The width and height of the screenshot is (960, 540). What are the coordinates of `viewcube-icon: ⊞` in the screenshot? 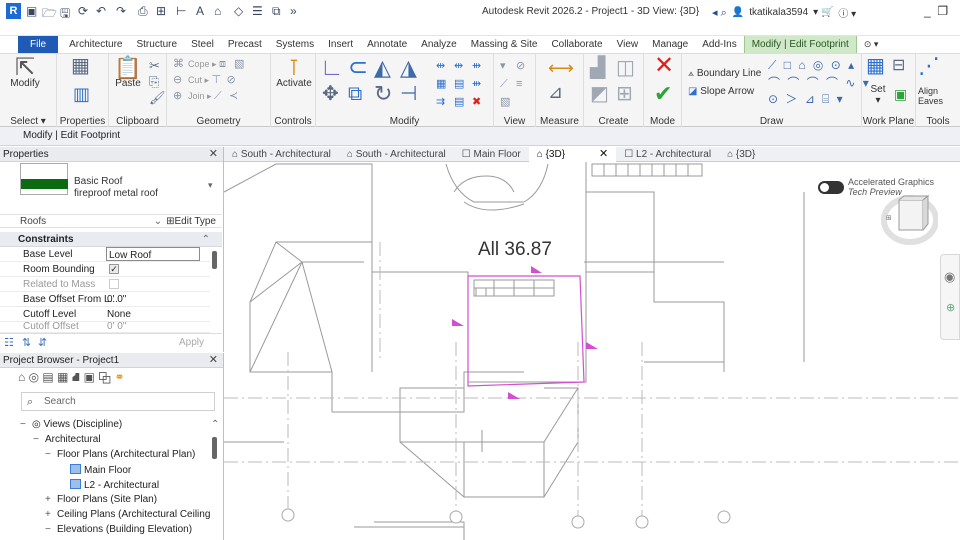 It's located at (908, 223).